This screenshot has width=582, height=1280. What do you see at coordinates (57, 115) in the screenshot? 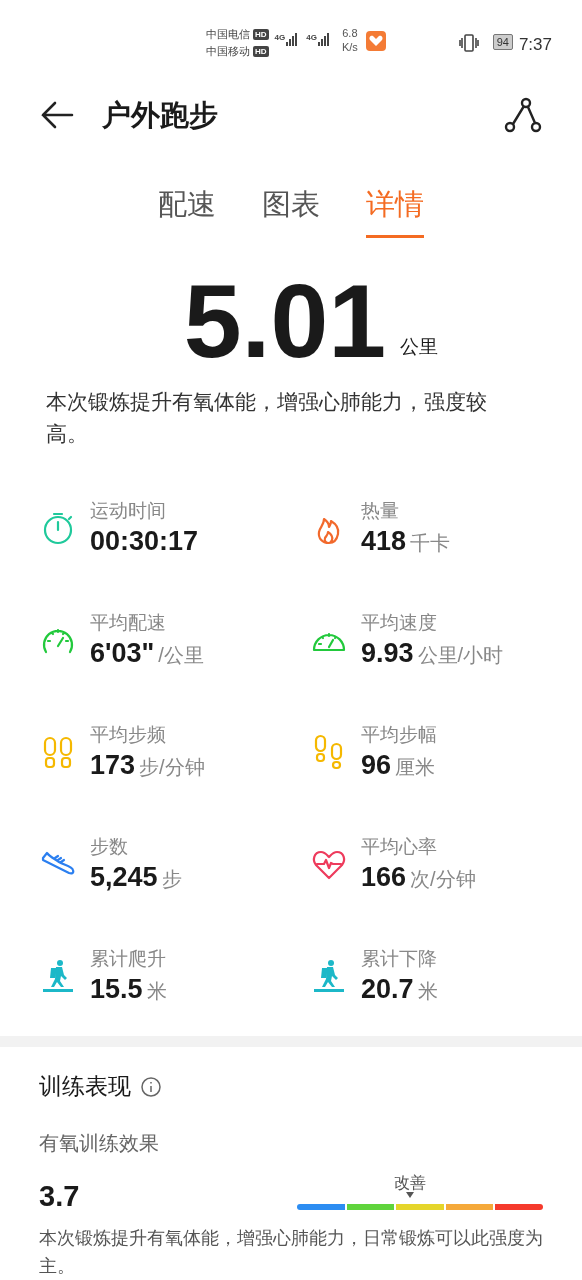
I see `back-arrow-icon` at bounding box center [57, 115].